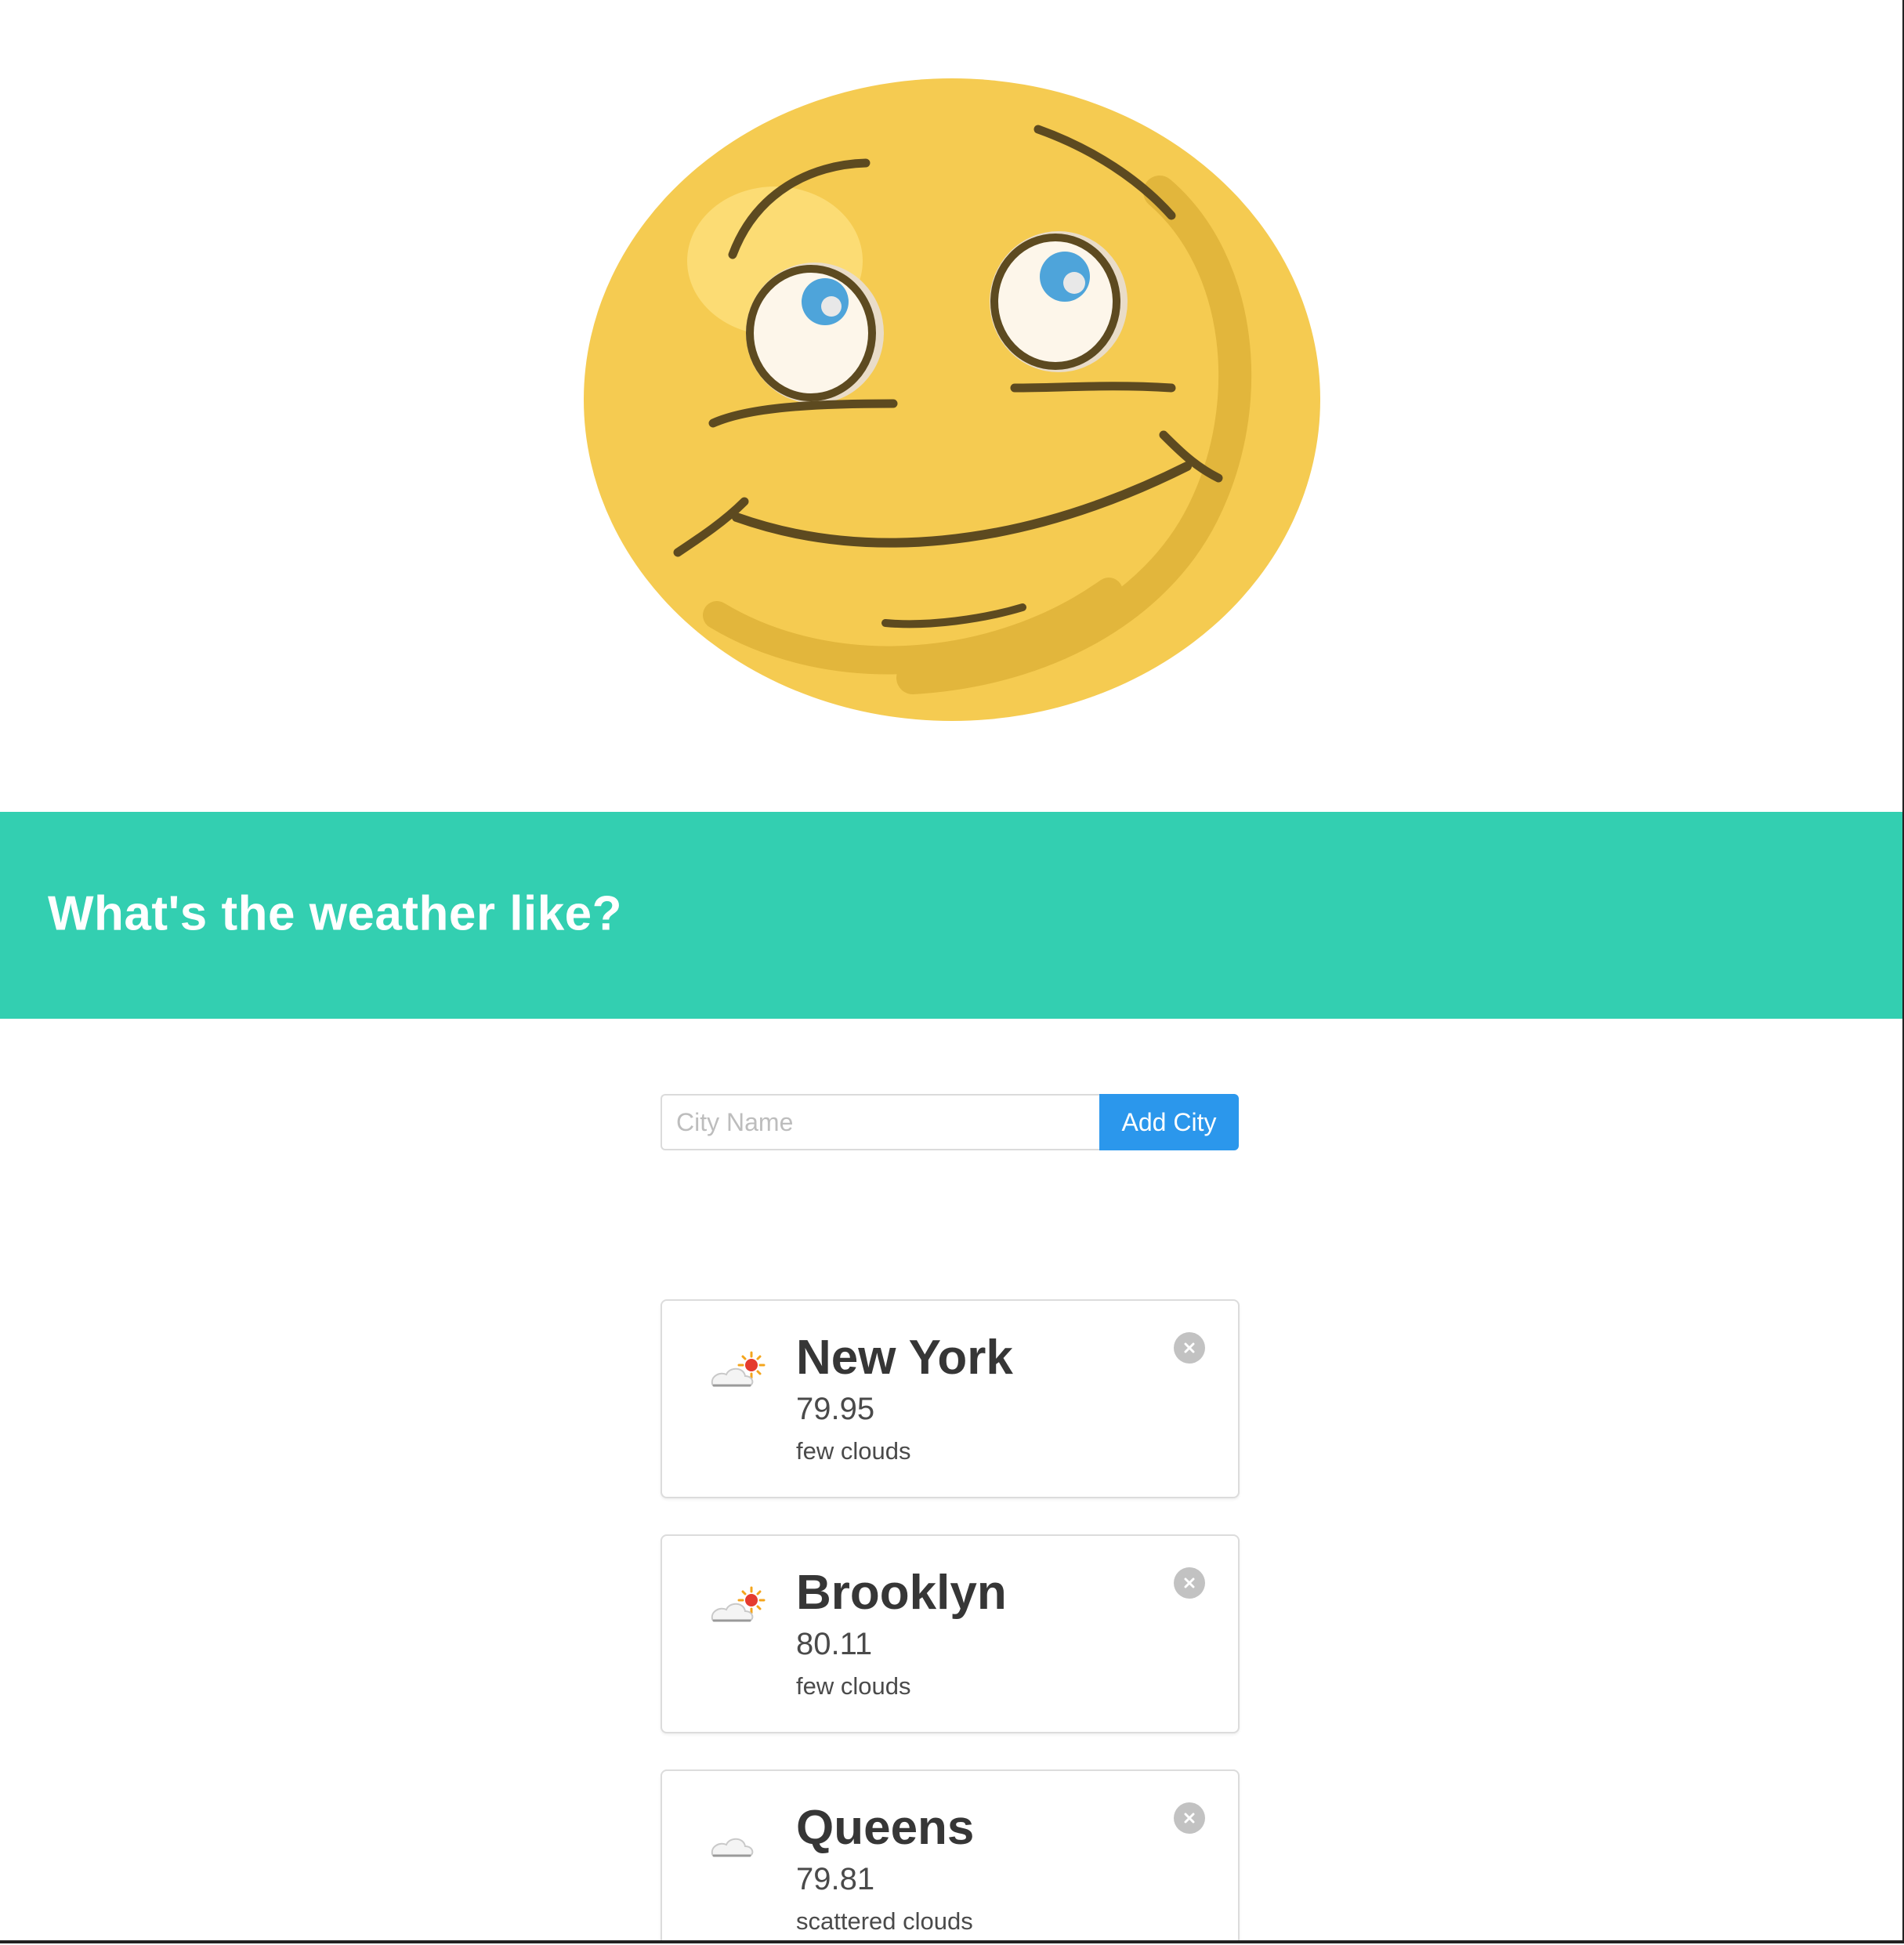 The image size is (1904, 1945). Describe the element at coordinates (901, 1593) in the screenshot. I see `city-name: Brooklyn` at that location.